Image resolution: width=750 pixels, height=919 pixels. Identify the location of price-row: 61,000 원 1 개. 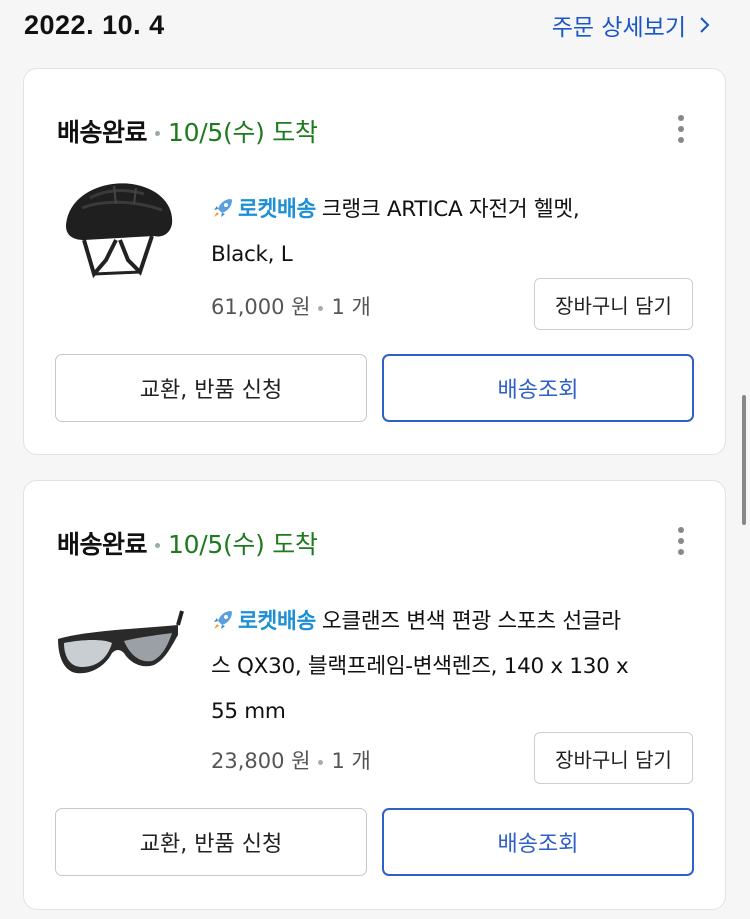
(291, 306).